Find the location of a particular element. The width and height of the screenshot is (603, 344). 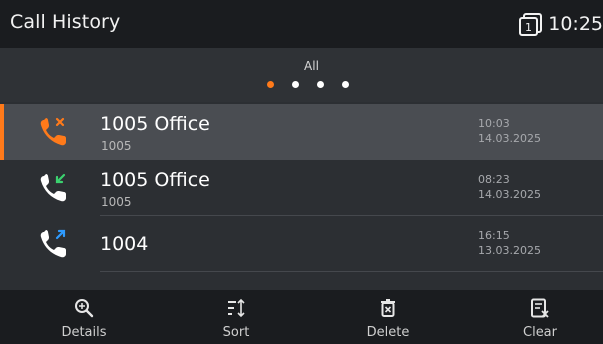

call-time: 10:03 is located at coordinates (494, 123).